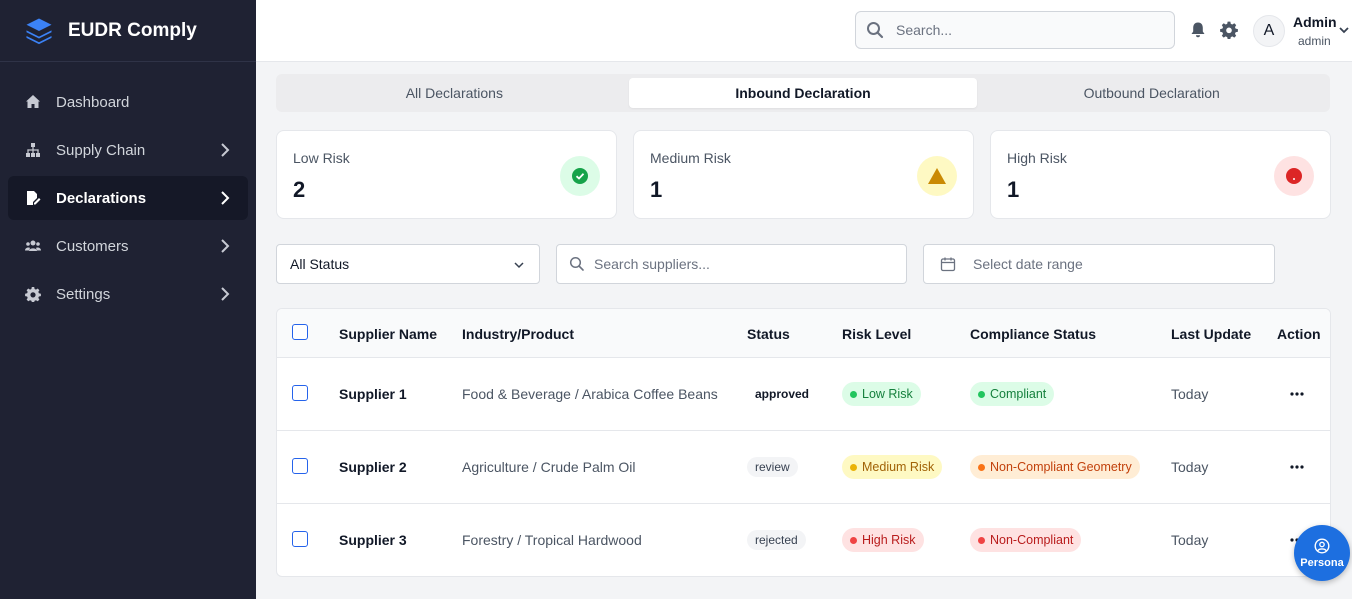 This screenshot has width=1352, height=599. What do you see at coordinates (887, 394) in the screenshot?
I see `risk-label: Low Risk` at bounding box center [887, 394].